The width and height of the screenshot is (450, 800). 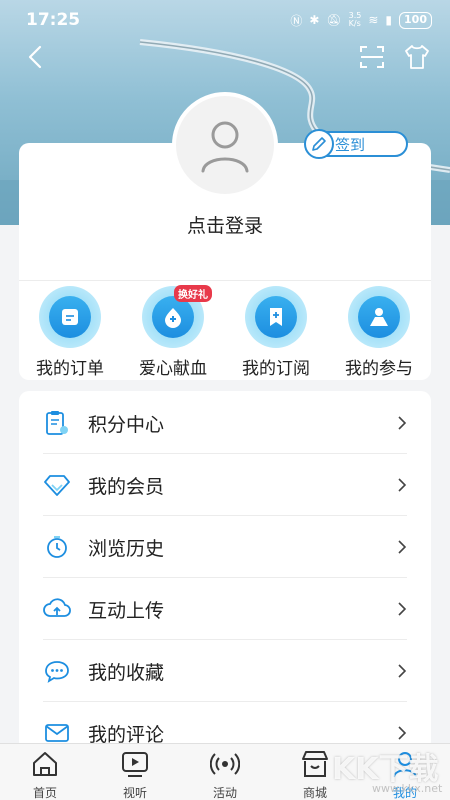 What do you see at coordinates (225, 547) in the screenshot?
I see `menu-item-history: 浏览历史` at bounding box center [225, 547].